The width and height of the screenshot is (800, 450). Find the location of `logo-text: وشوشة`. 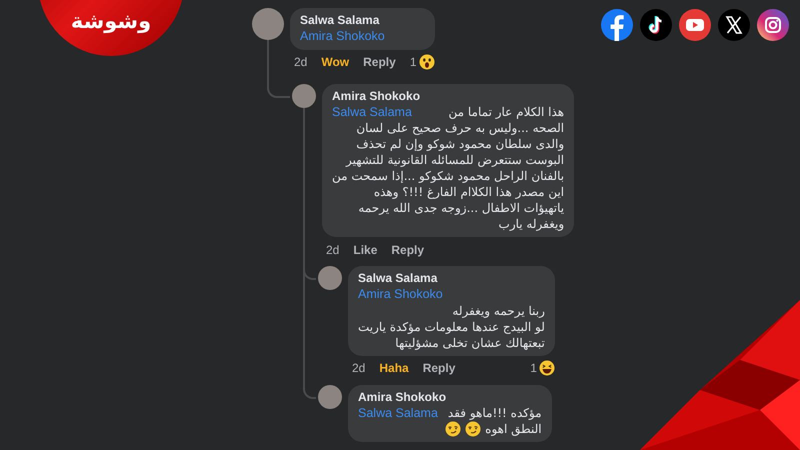

logo-text: وشوشة is located at coordinates (111, 21).